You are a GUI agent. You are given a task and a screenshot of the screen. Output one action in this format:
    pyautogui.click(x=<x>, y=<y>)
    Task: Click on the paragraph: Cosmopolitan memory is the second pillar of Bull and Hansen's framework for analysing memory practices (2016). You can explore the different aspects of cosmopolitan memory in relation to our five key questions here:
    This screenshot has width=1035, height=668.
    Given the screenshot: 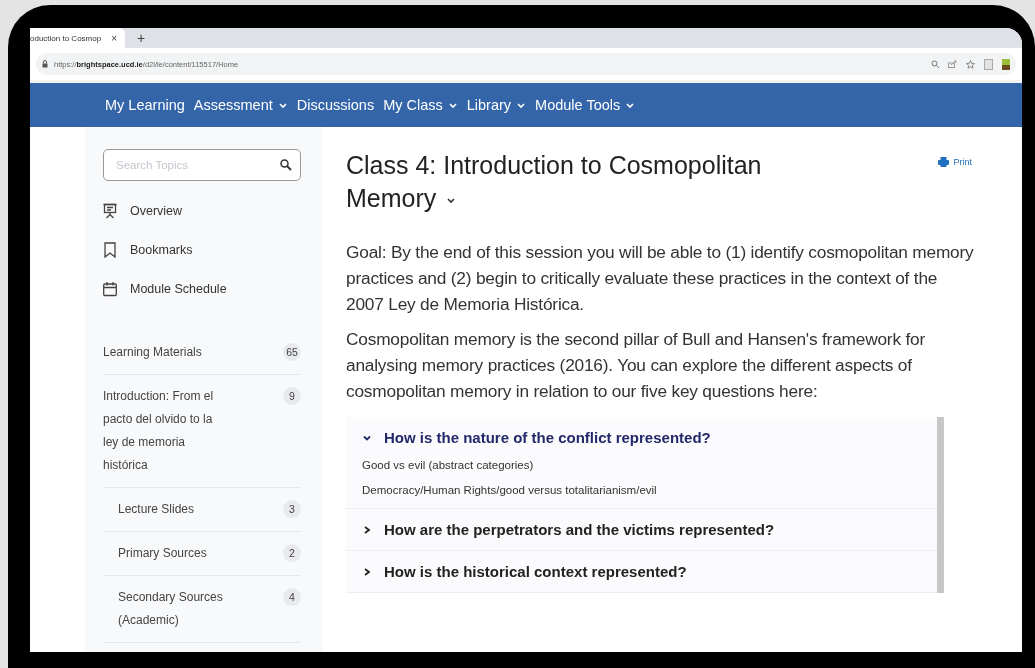 What is the action you would take?
    pyautogui.click(x=636, y=365)
    